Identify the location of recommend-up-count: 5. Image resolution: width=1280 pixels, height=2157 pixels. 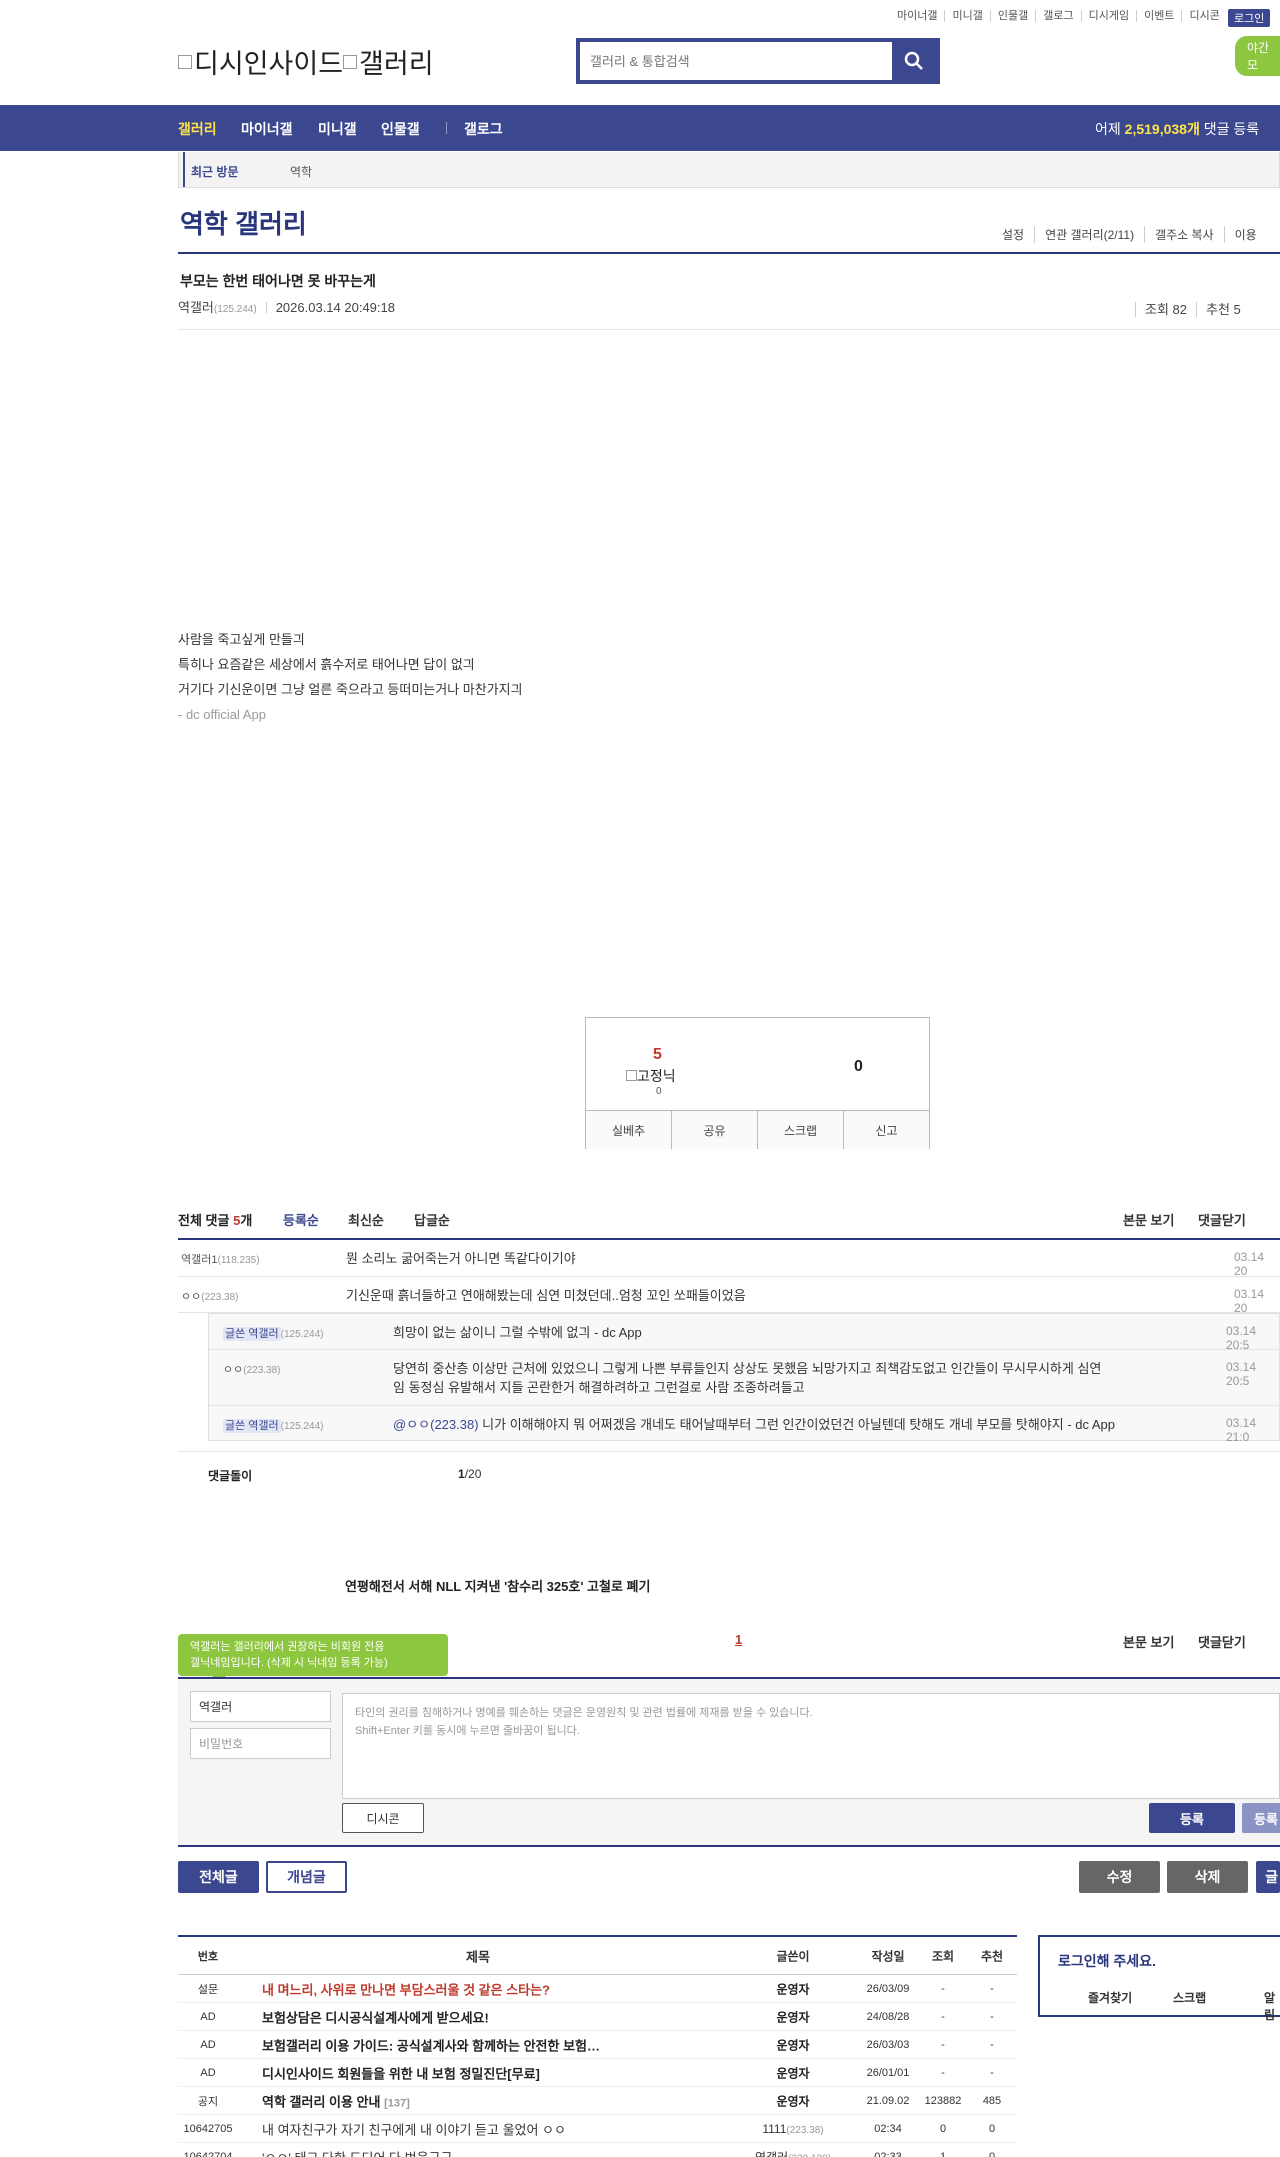
(657, 1055).